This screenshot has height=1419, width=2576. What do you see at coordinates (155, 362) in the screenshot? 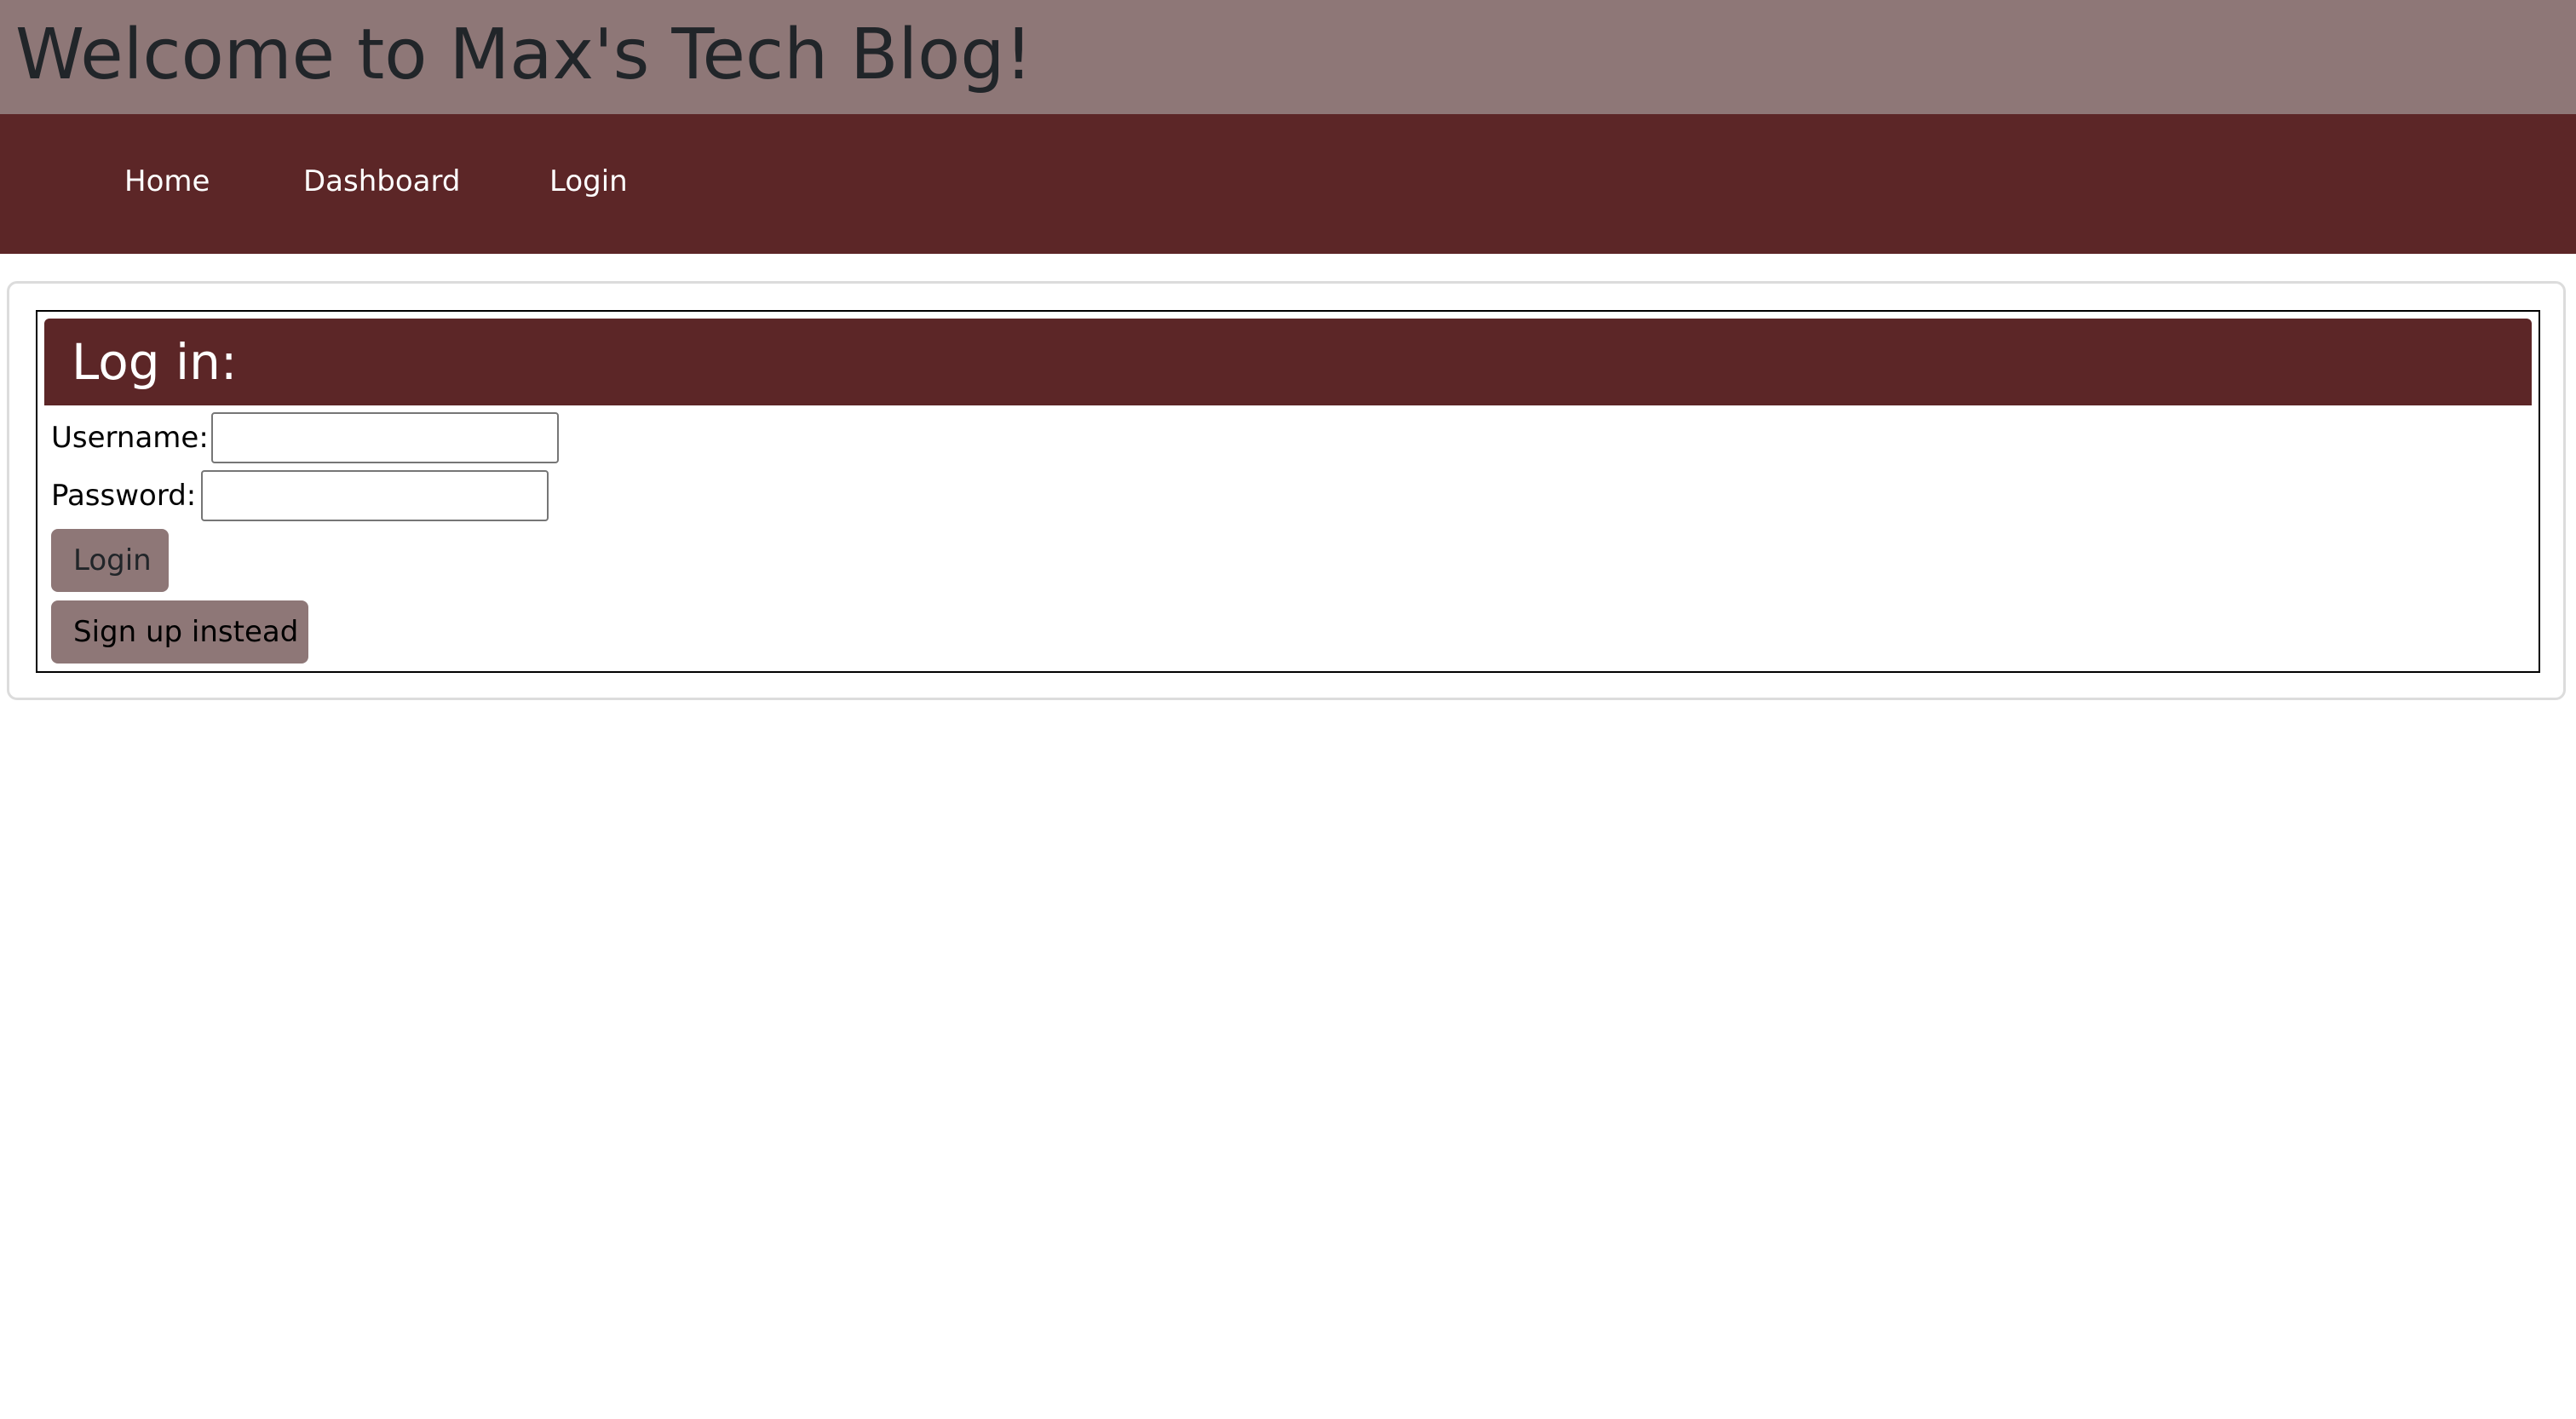
I see `login-form-title: Log in:` at bounding box center [155, 362].